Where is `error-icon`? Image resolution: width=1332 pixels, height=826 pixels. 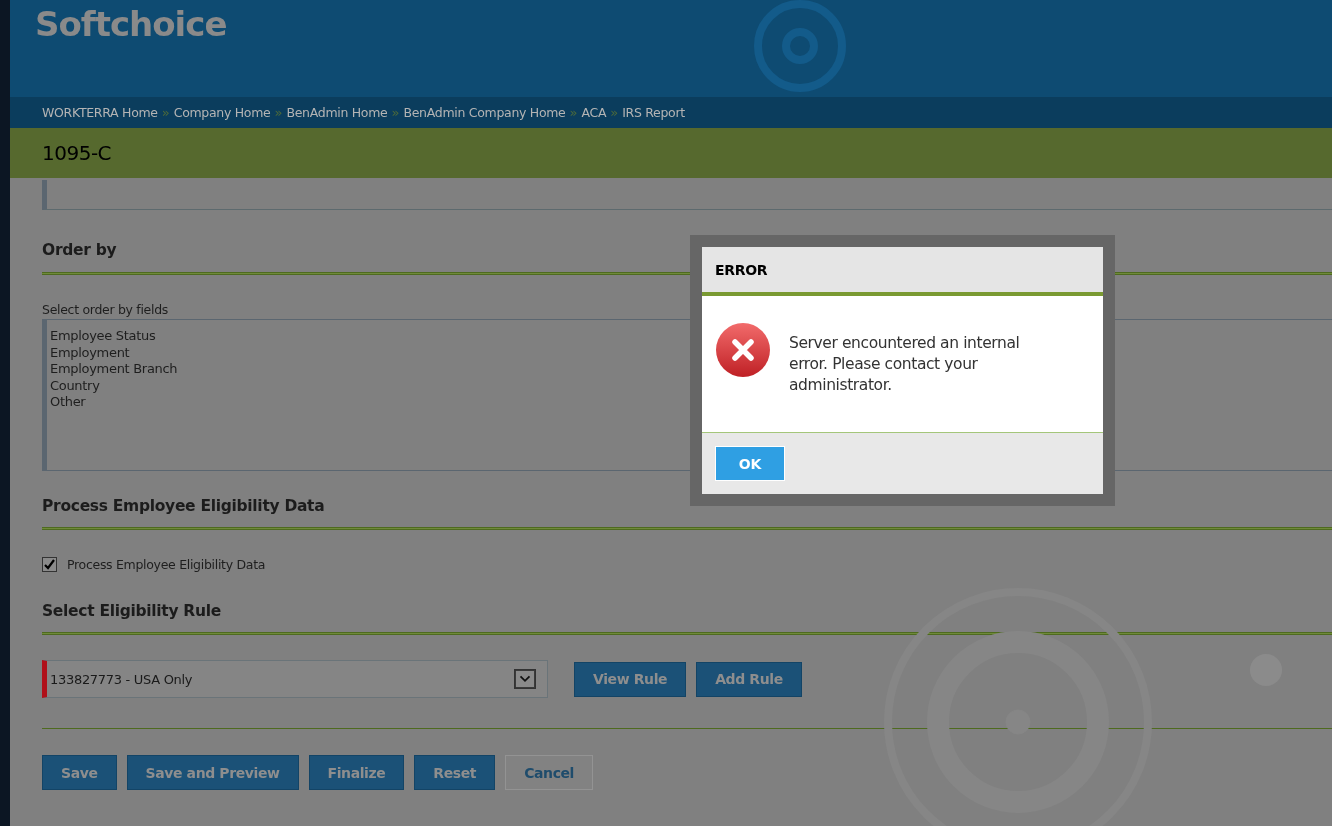 error-icon is located at coordinates (743, 350).